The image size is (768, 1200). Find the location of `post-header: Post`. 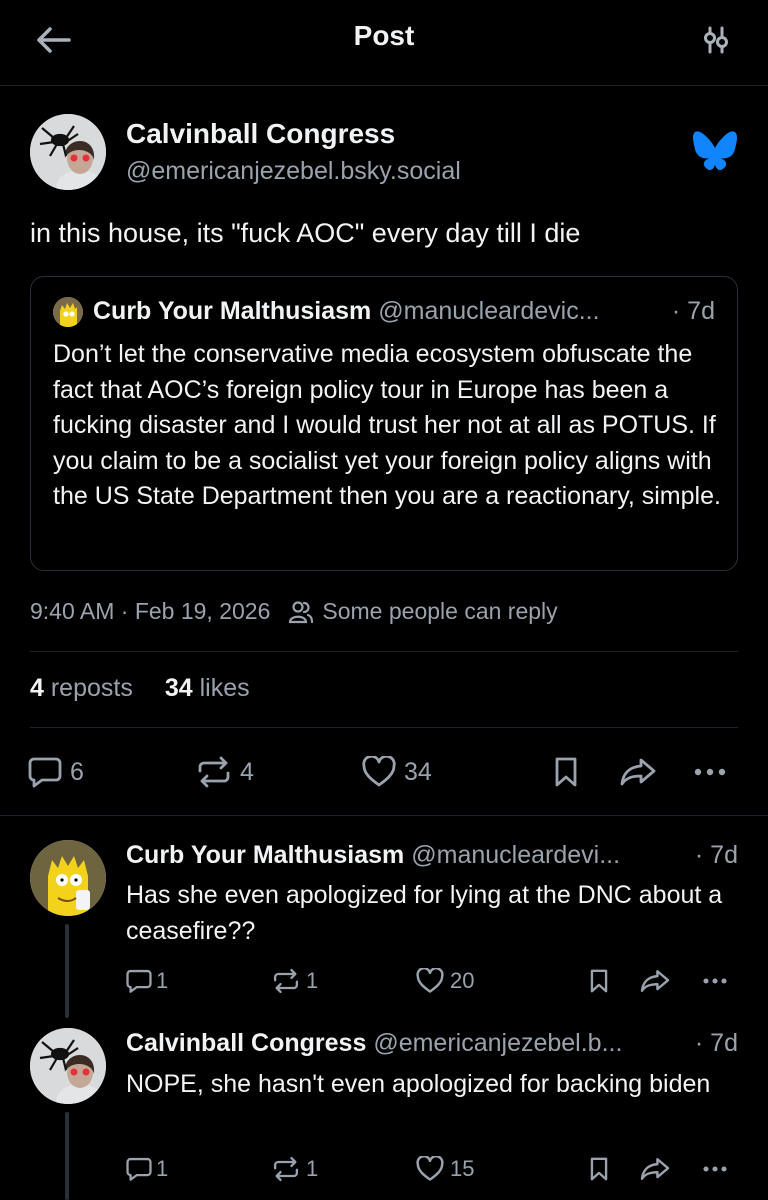

post-header: Post is located at coordinates (384, 43).